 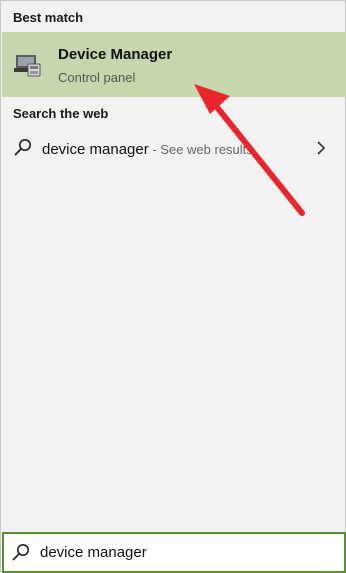 What do you see at coordinates (200, 149) in the screenshot?
I see `web-hint: - See web results` at bounding box center [200, 149].